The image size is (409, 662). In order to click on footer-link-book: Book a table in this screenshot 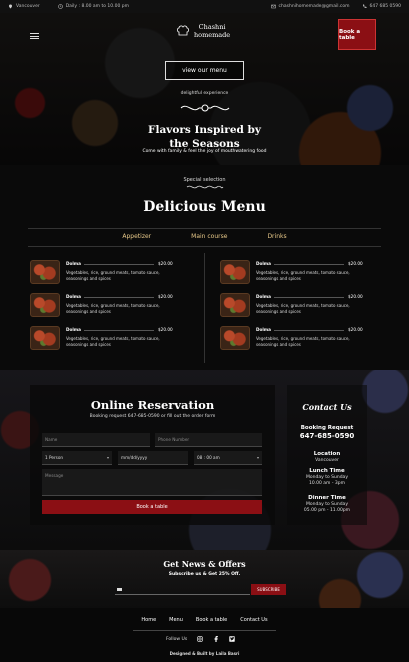, I will do `click(211, 620)`.